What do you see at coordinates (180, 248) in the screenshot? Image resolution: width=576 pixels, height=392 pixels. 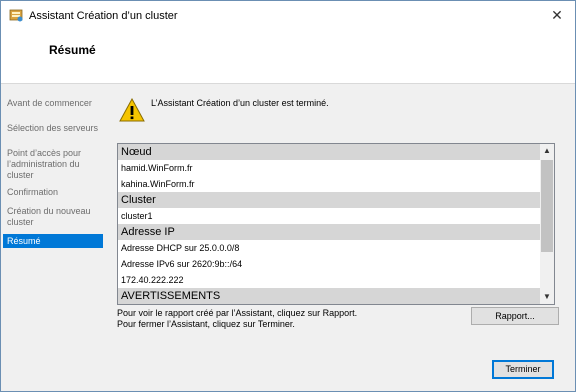 I see `list-item: Adresse DHCP sur 25.0.0.0/8` at bounding box center [180, 248].